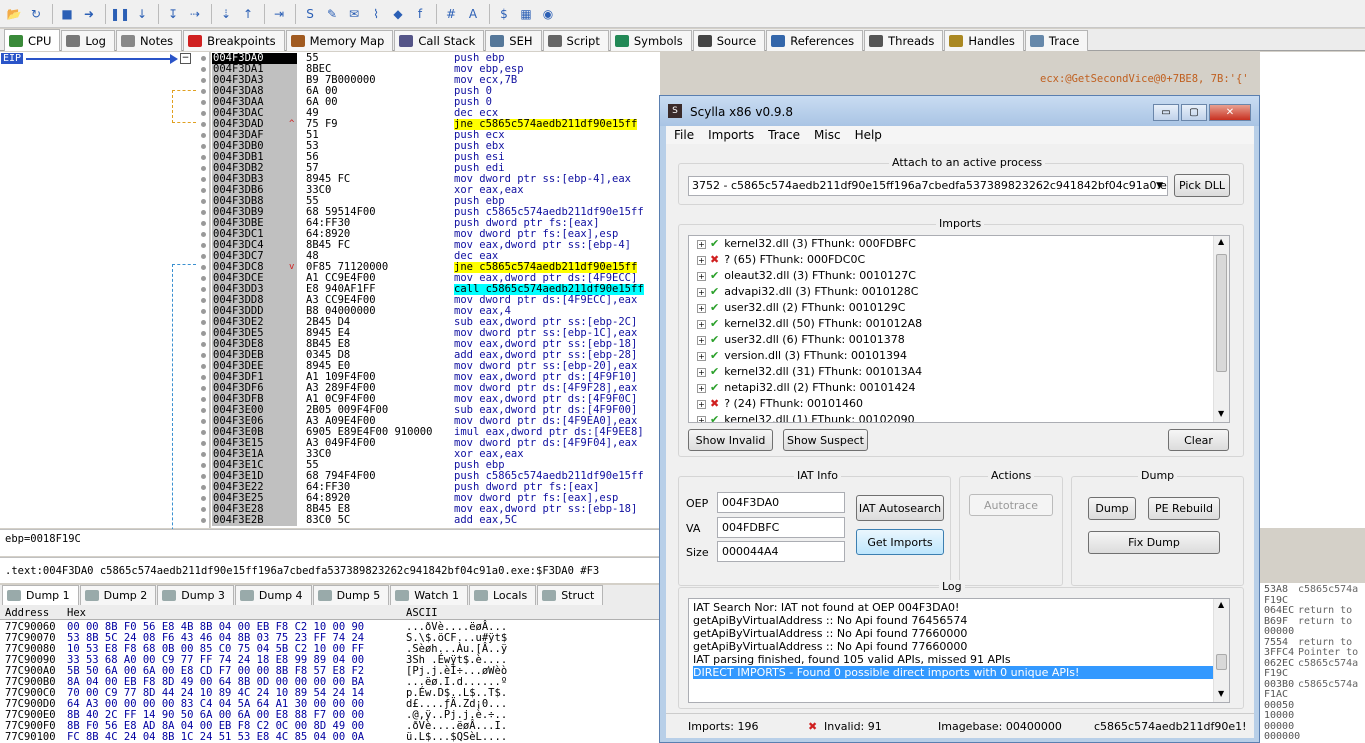 The height and width of the screenshot is (743, 1365). Describe the element at coordinates (1221, 662) in the screenshot. I see `log-scroll-thumb` at that location.